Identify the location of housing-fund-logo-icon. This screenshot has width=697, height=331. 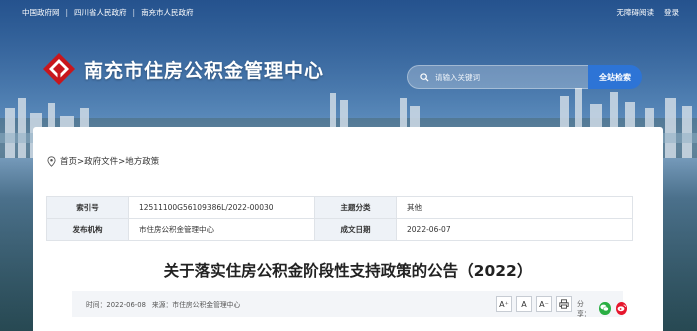
(59, 69).